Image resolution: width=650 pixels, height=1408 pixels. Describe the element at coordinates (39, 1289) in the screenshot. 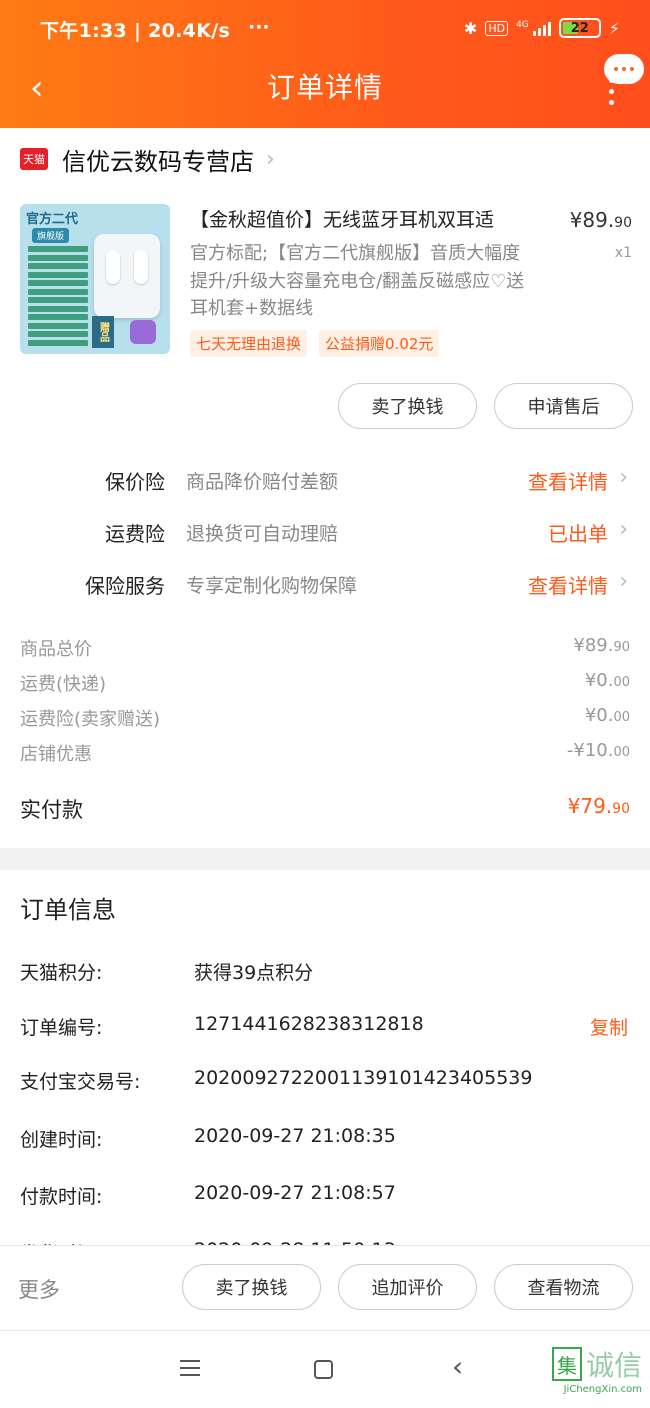

I see `more-button: 更多` at that location.